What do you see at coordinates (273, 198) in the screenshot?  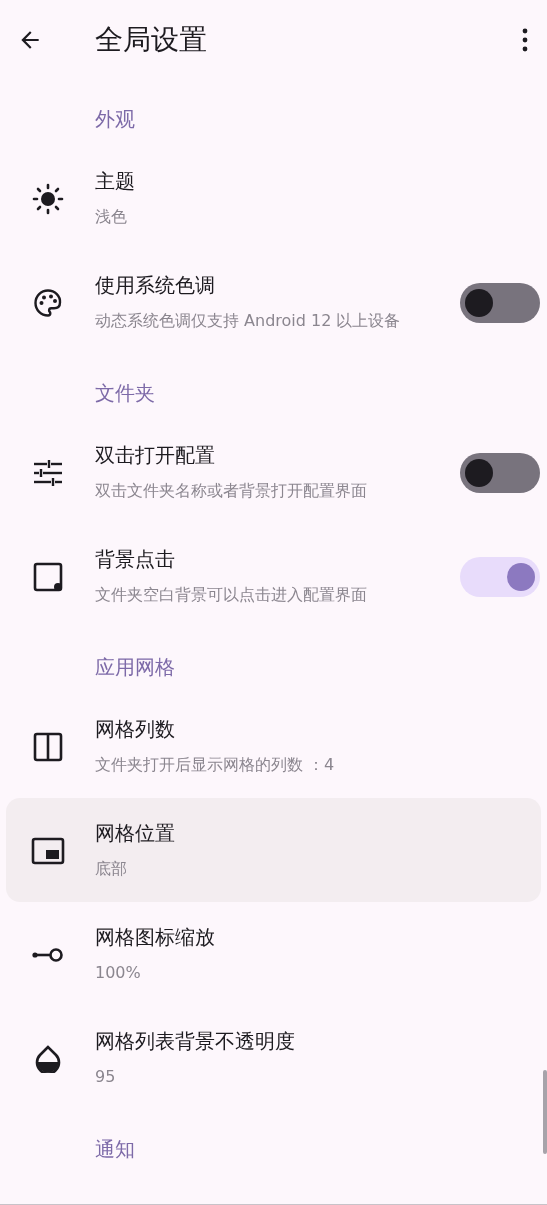 I see `settings-item: 主题 浅色` at bounding box center [273, 198].